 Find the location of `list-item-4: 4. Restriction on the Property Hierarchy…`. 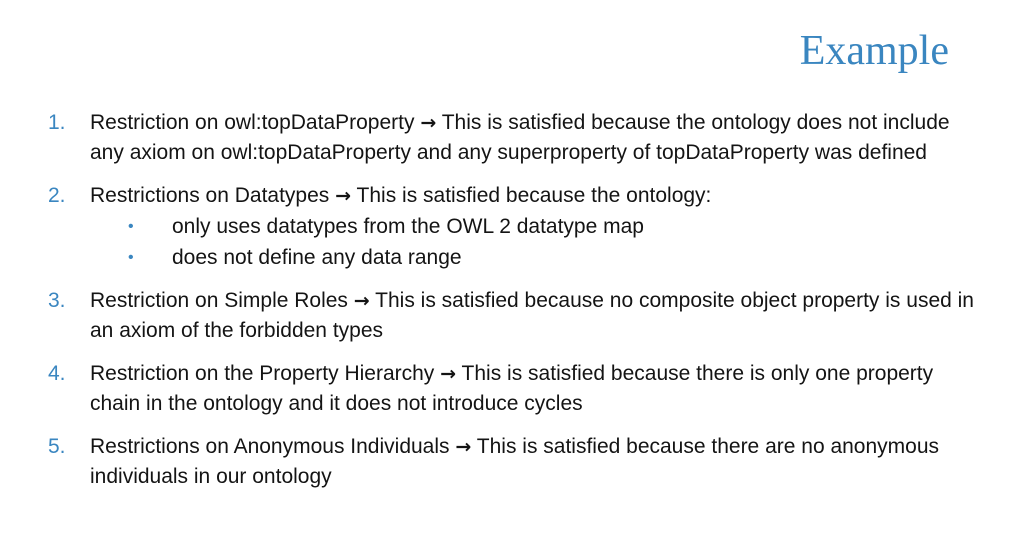

list-item-4: 4. Restriction on the Property Hierarchy… is located at coordinates (518, 389).